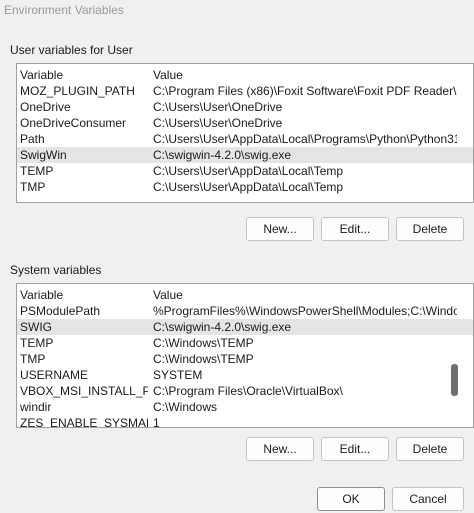 The width and height of the screenshot is (474, 513). What do you see at coordinates (64, 10) in the screenshot?
I see `window-title: Environment Variables` at bounding box center [64, 10].